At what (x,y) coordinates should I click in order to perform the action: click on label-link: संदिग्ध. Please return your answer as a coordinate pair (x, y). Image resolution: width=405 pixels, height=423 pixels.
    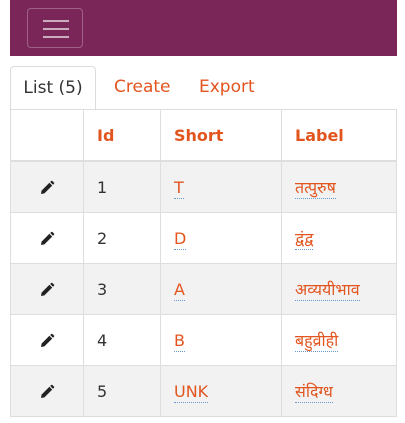
    Looking at the image, I should click on (314, 392).